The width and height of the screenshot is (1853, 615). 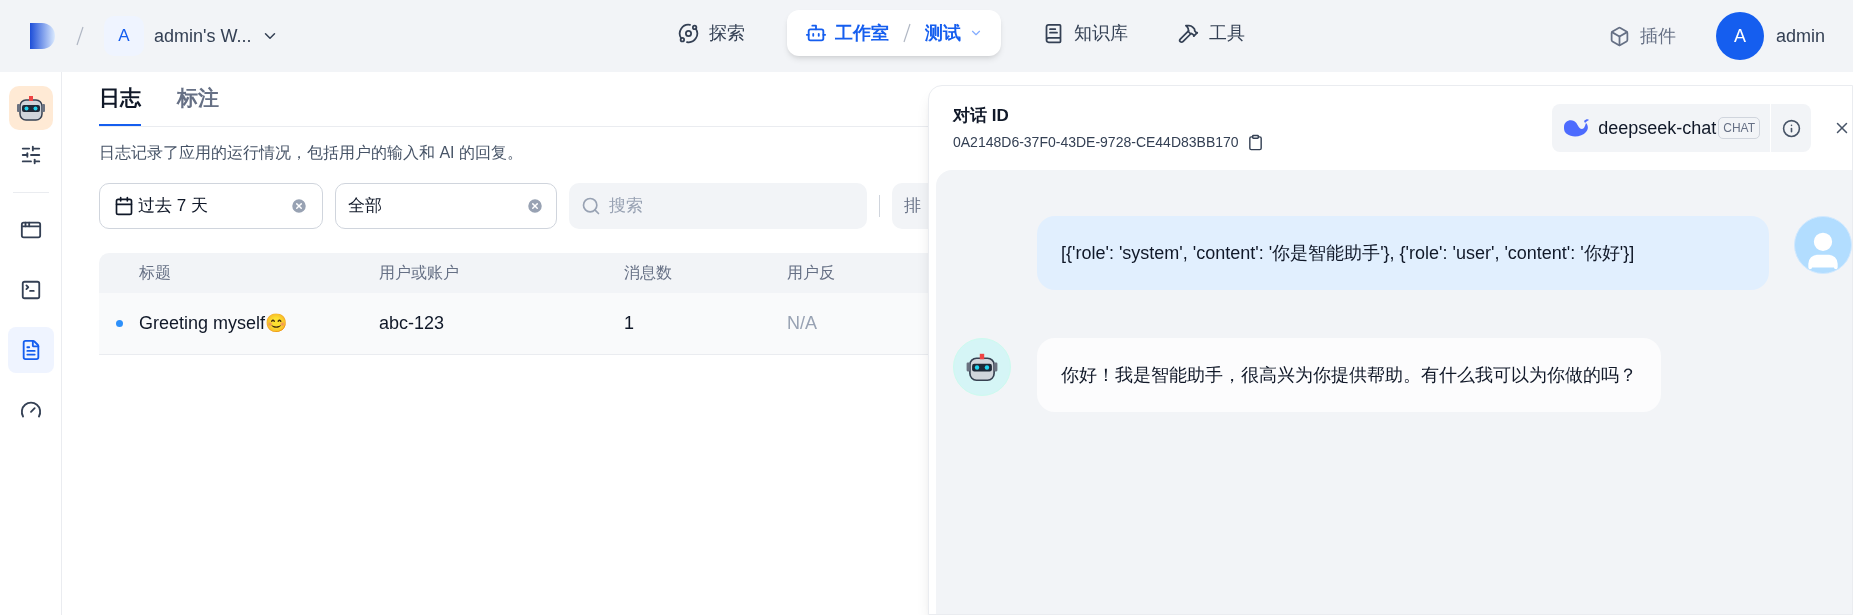 What do you see at coordinates (1085, 33) in the screenshot?
I see `nav-tab: 知识库` at bounding box center [1085, 33].